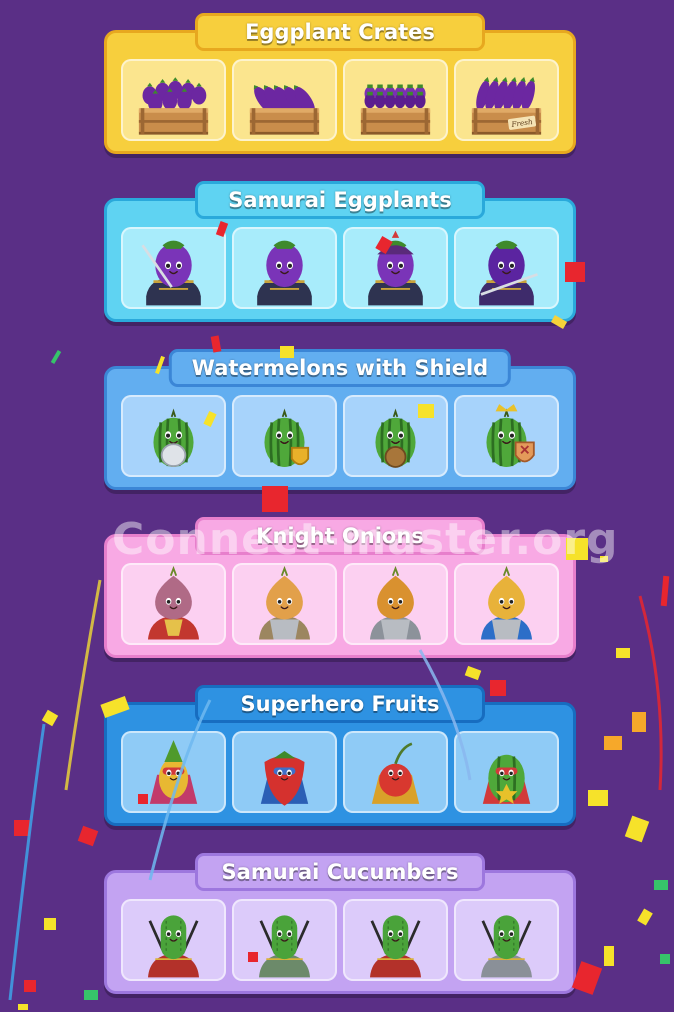  I want to click on item-watermelon-silver-shield, so click(173, 436).